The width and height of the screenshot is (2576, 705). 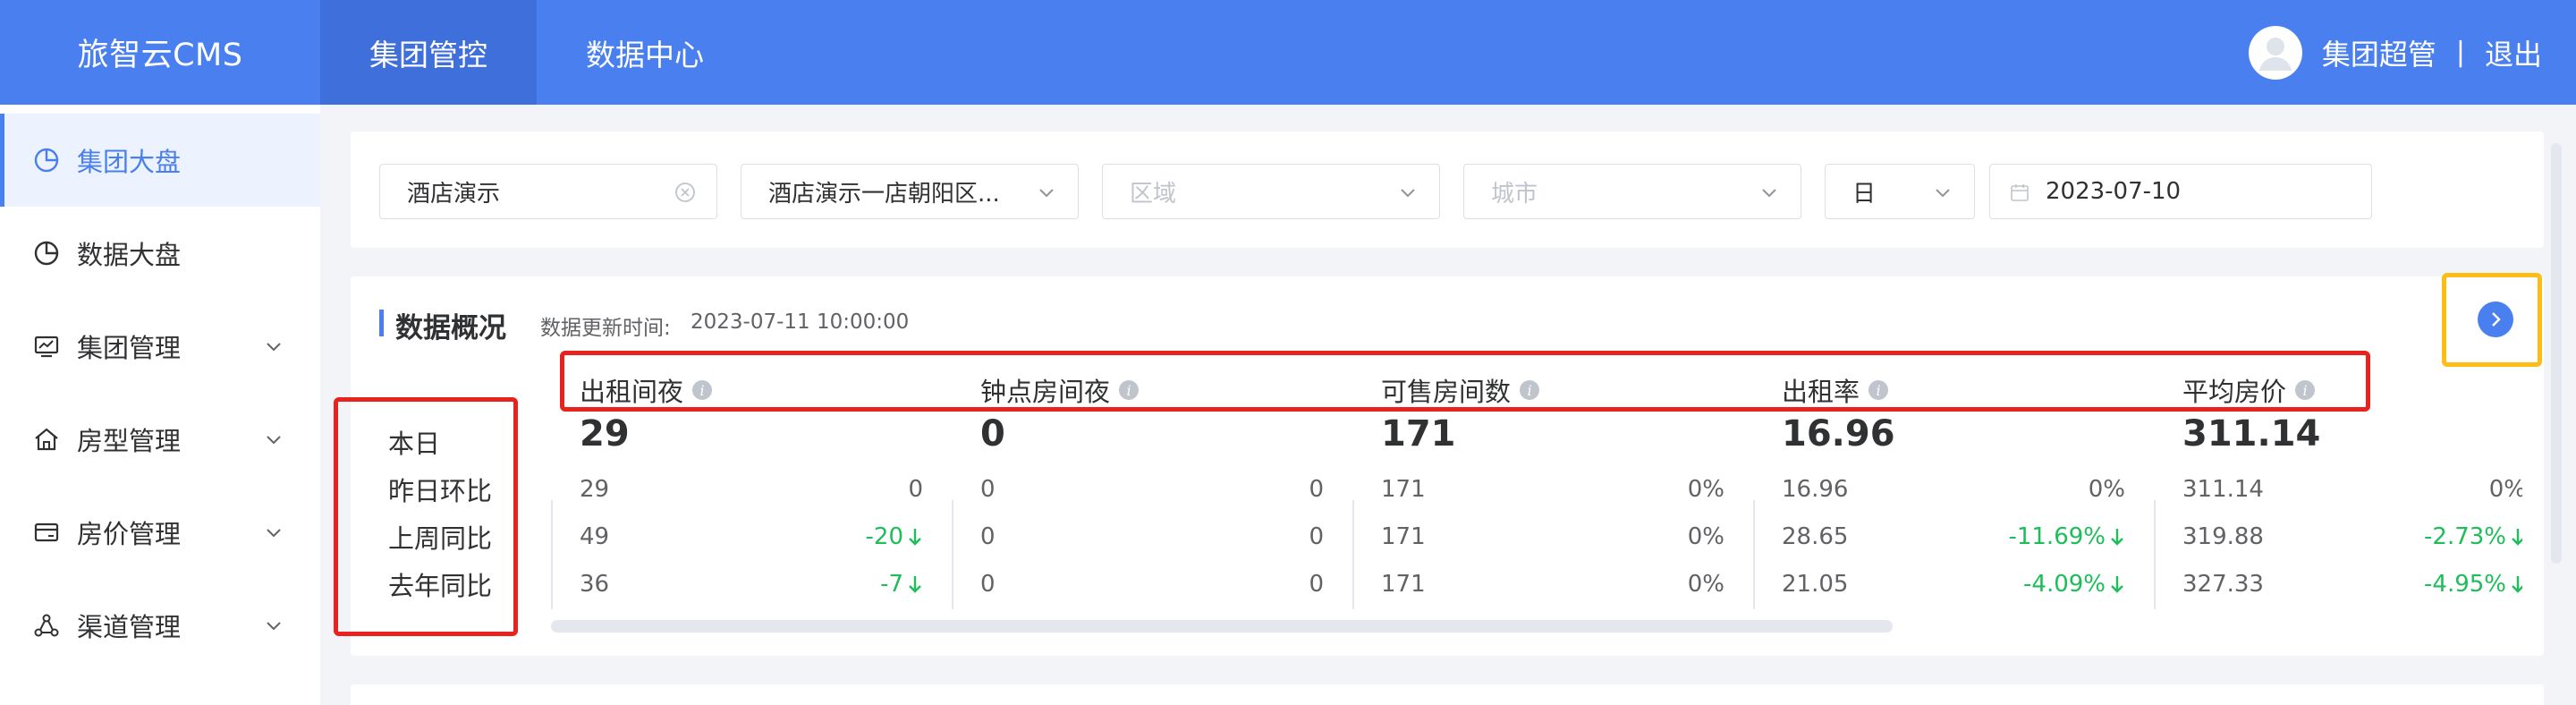 What do you see at coordinates (605, 434) in the screenshot?
I see `metric-today-value: 29` at bounding box center [605, 434].